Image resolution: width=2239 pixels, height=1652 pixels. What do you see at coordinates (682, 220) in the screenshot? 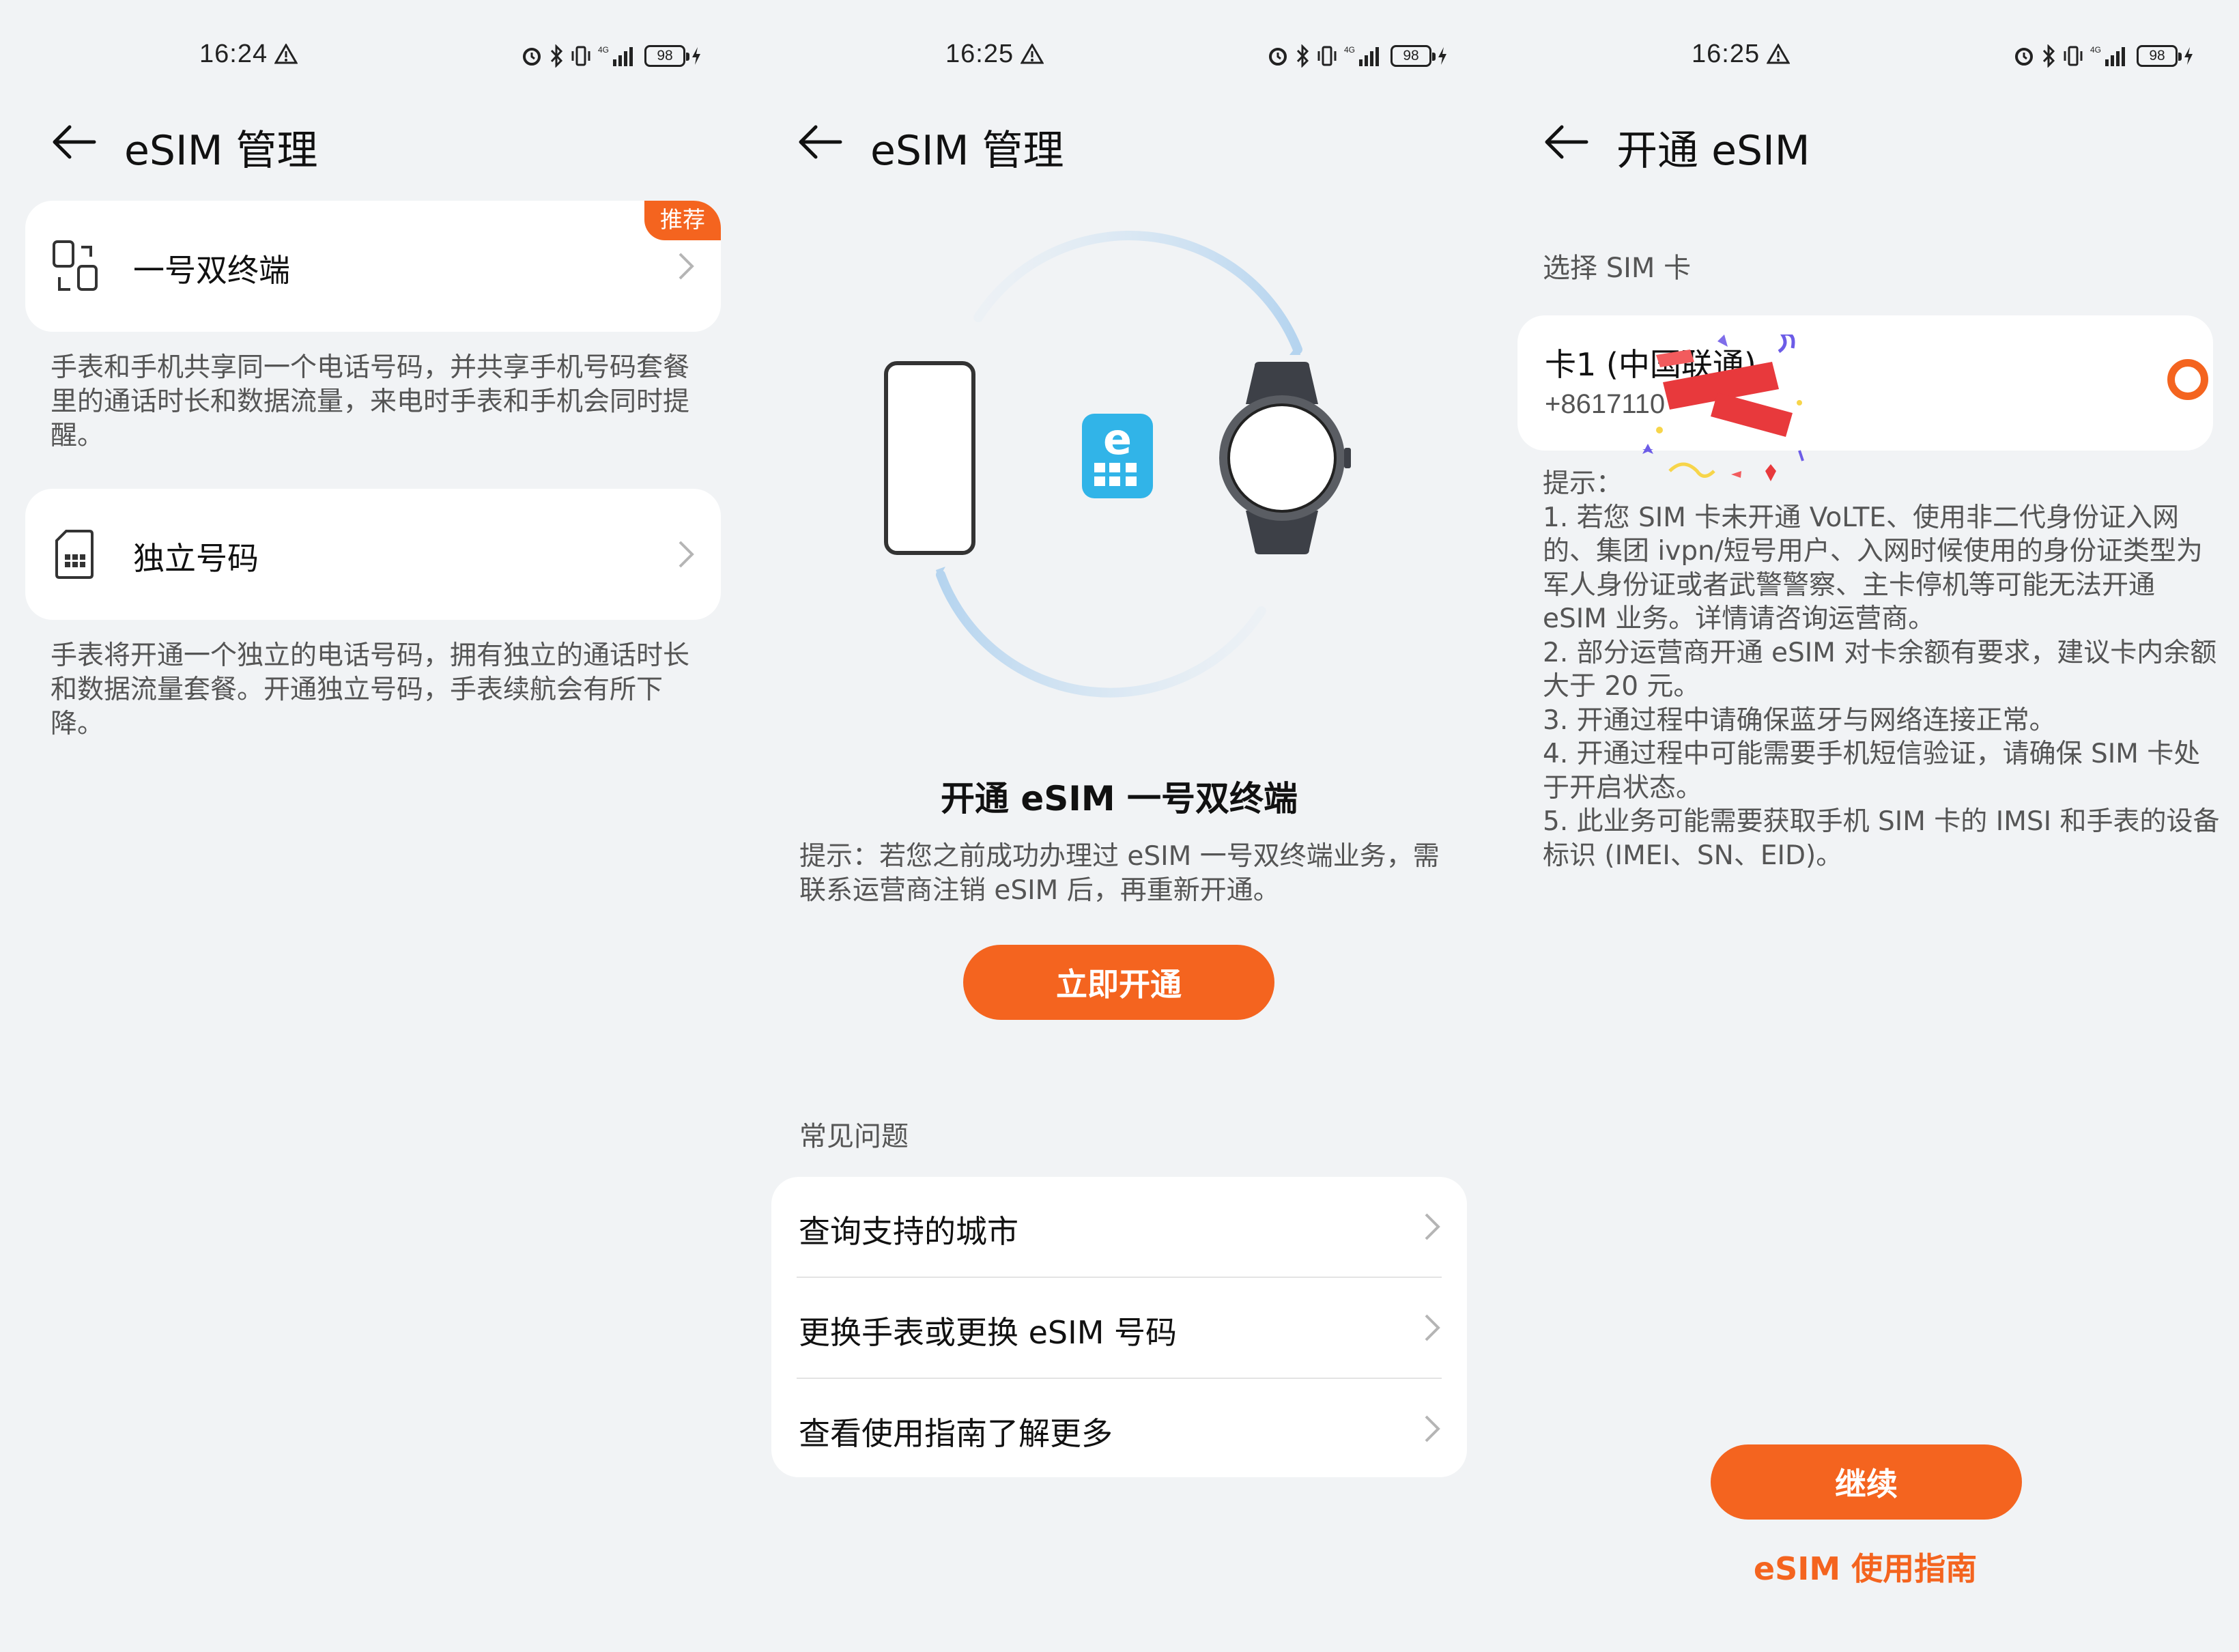
I see `recommended-badge: 推荐` at bounding box center [682, 220].